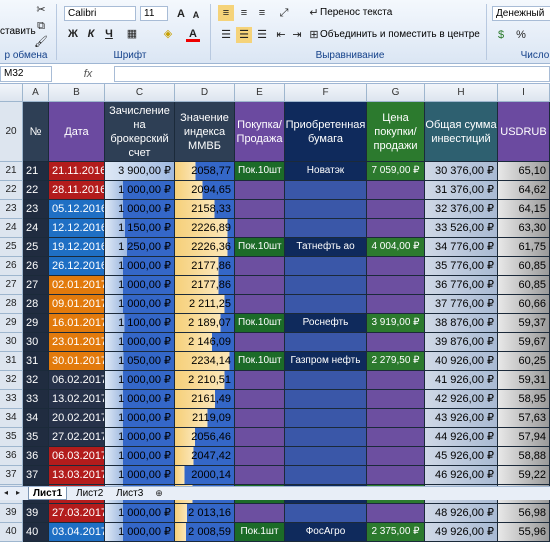  I want to click on cell-n: 24, so click(36, 228).